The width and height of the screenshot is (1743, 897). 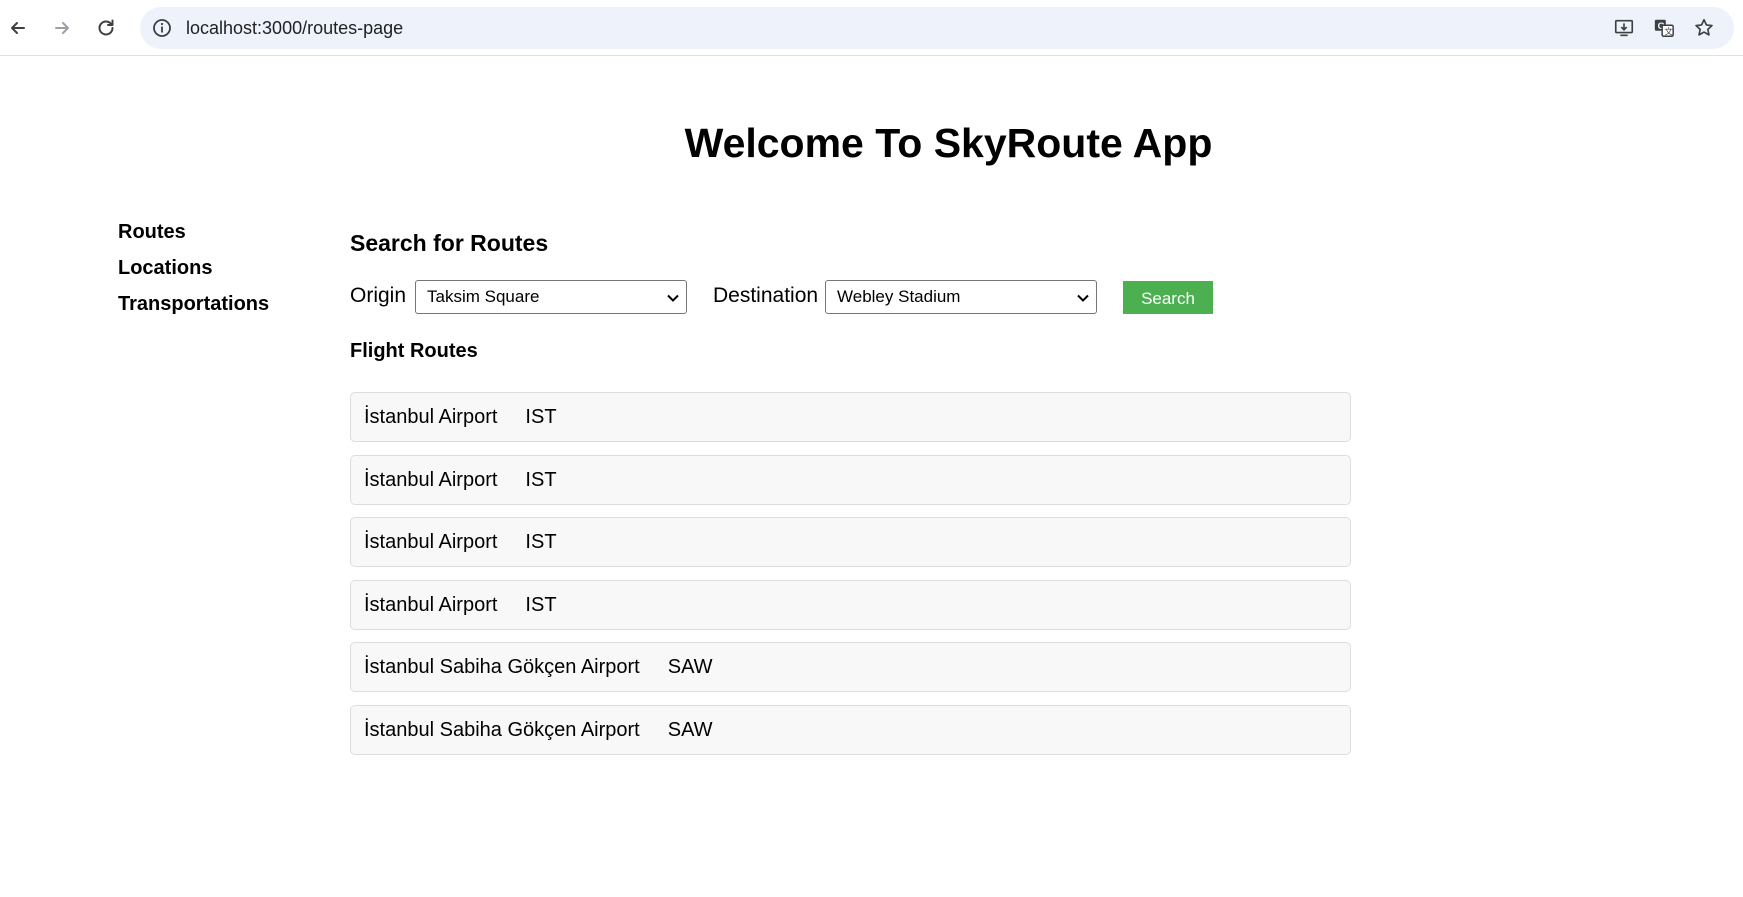 What do you see at coordinates (193, 232) in the screenshot?
I see `sidebar-item-routes: Routes` at bounding box center [193, 232].